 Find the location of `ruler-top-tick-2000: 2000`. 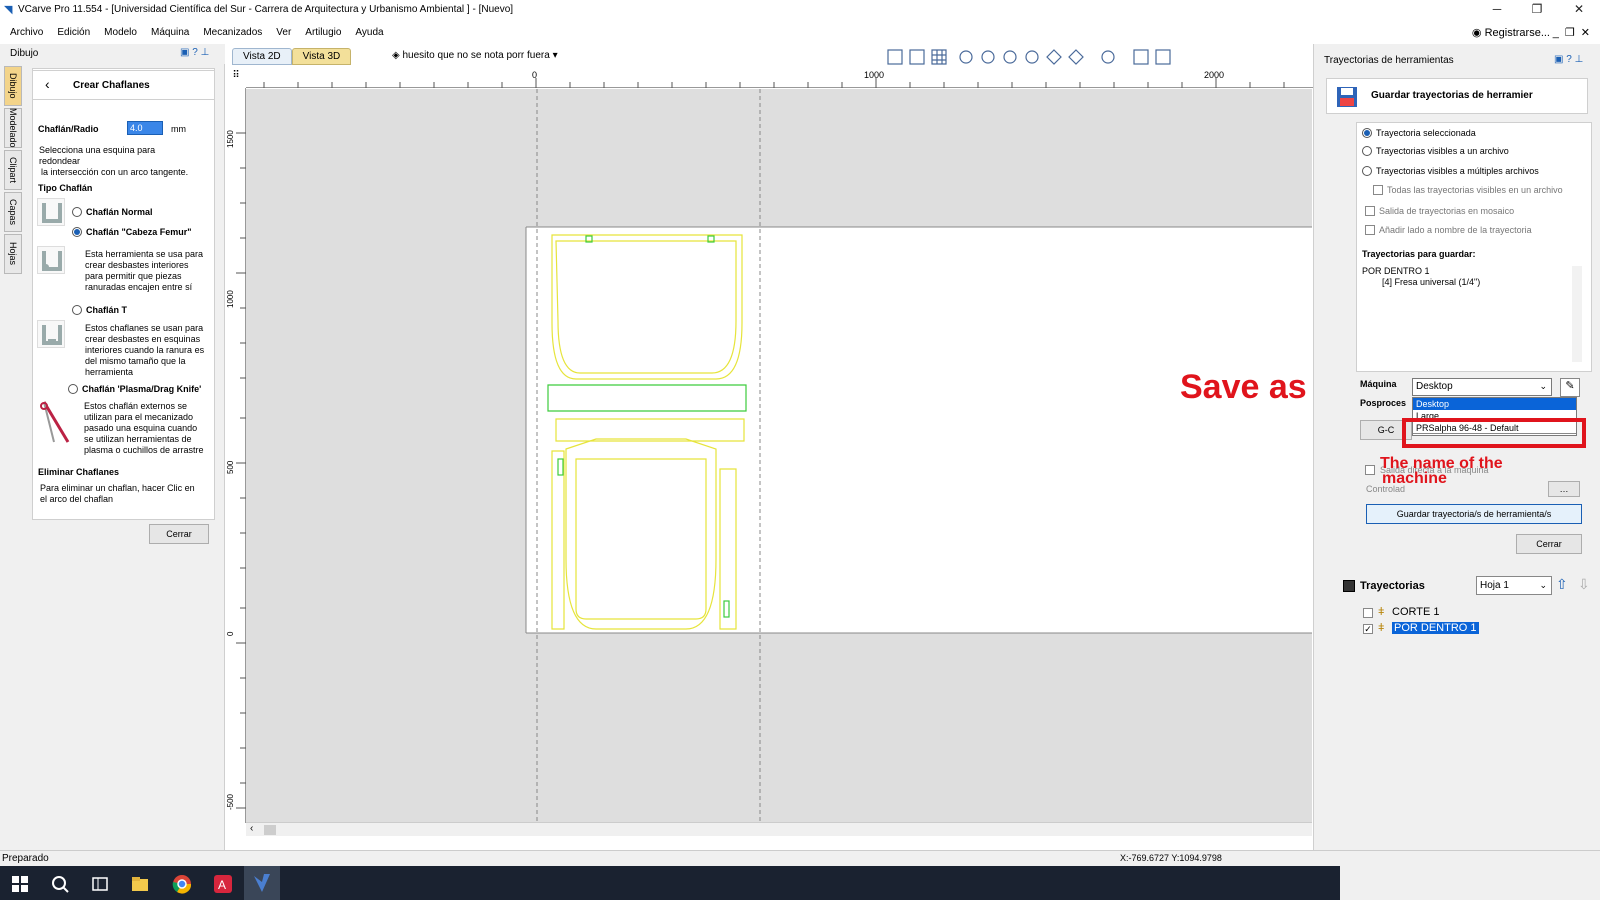

ruler-top-tick-2000: 2000 is located at coordinates (1214, 75).